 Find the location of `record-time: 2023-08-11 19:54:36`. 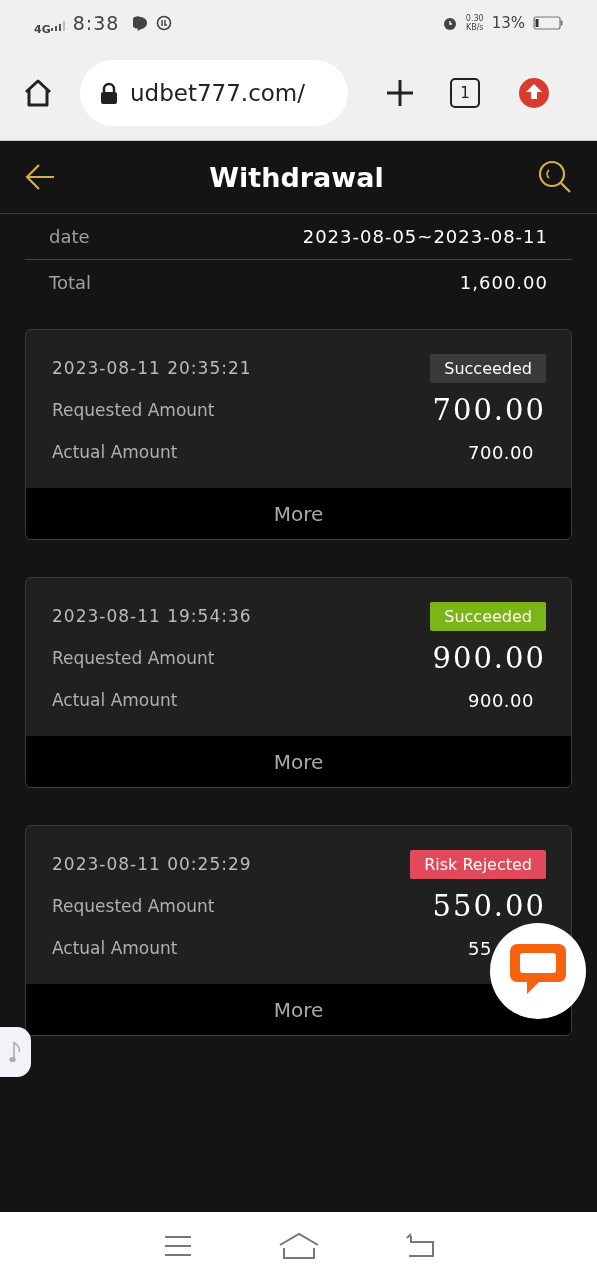

record-time: 2023-08-11 19:54:36 is located at coordinates (152, 616).